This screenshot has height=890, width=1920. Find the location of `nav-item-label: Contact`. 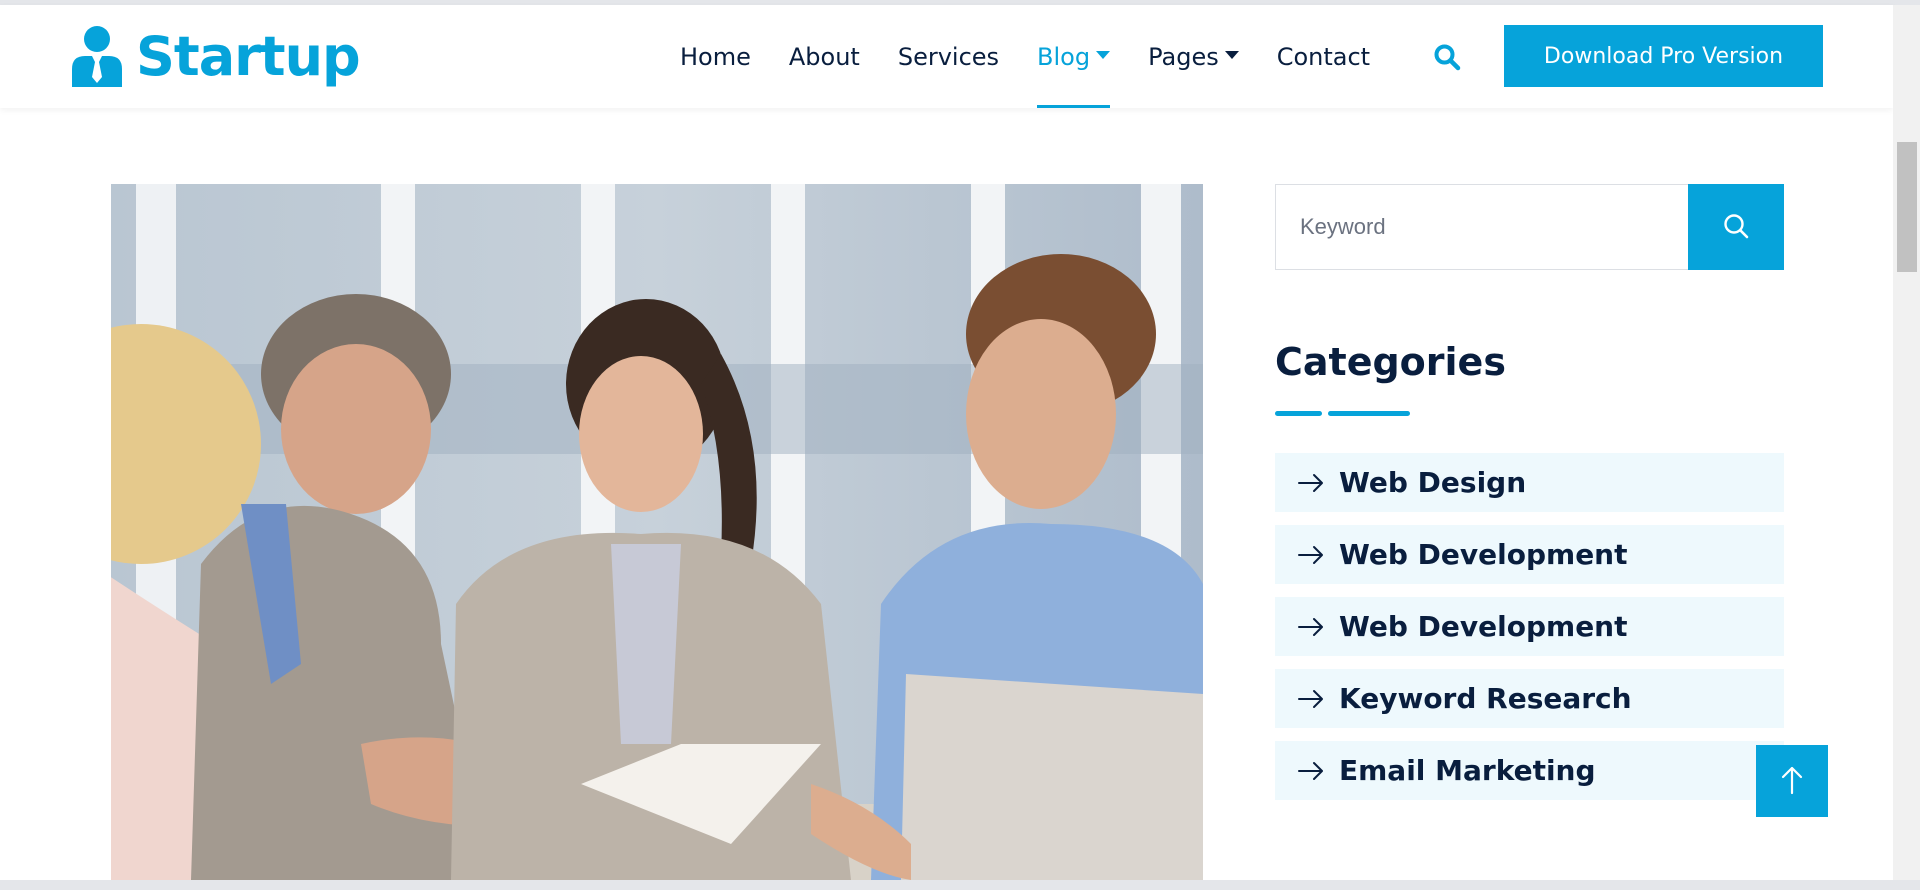

nav-item-label: Contact is located at coordinates (1323, 56).